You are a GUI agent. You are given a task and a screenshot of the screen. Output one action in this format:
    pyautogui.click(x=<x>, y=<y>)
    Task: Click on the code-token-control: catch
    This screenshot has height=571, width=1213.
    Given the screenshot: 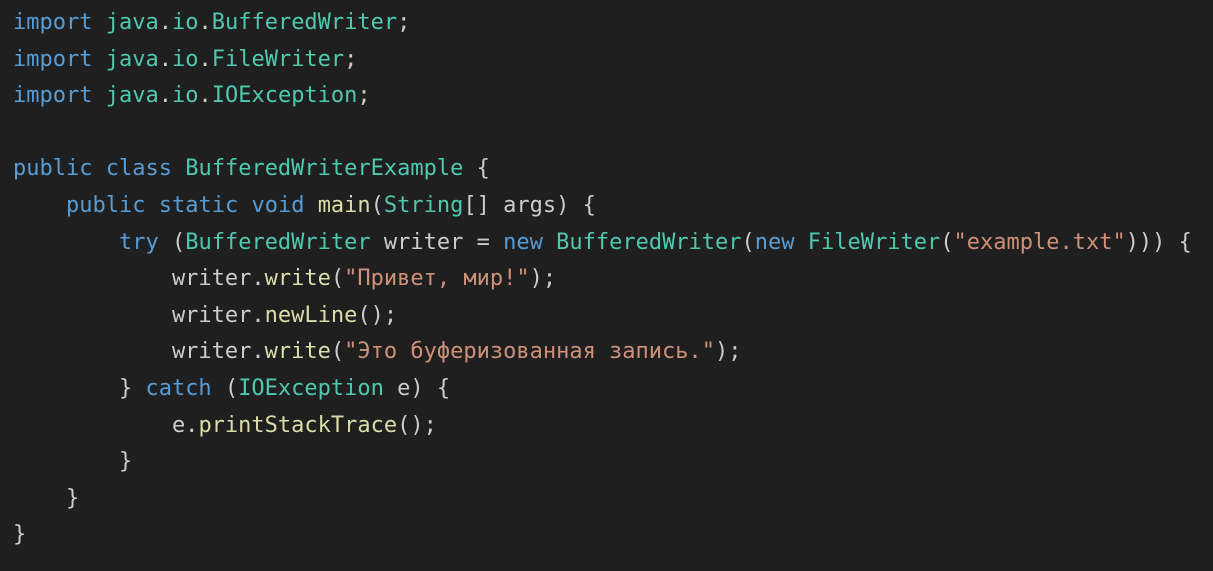 What is the action you would take?
    pyautogui.click(x=178, y=388)
    